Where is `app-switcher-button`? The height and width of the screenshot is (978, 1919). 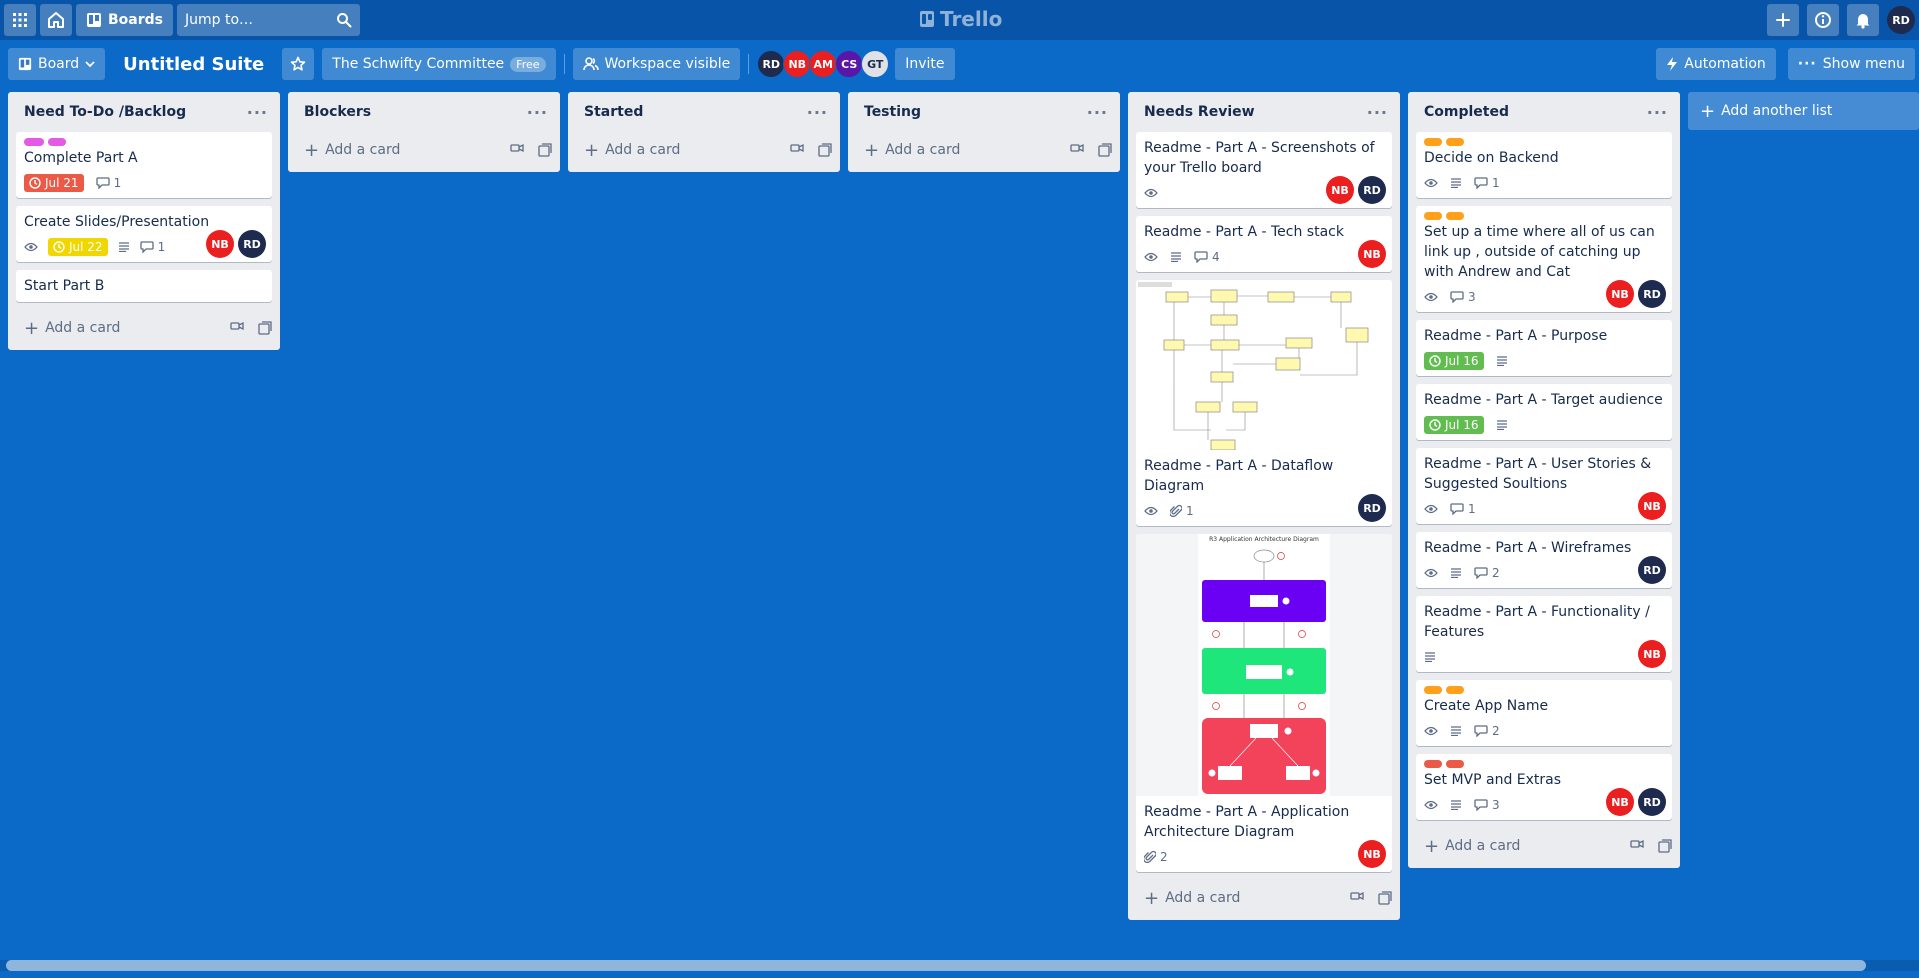 app-switcher-button is located at coordinates (20, 20).